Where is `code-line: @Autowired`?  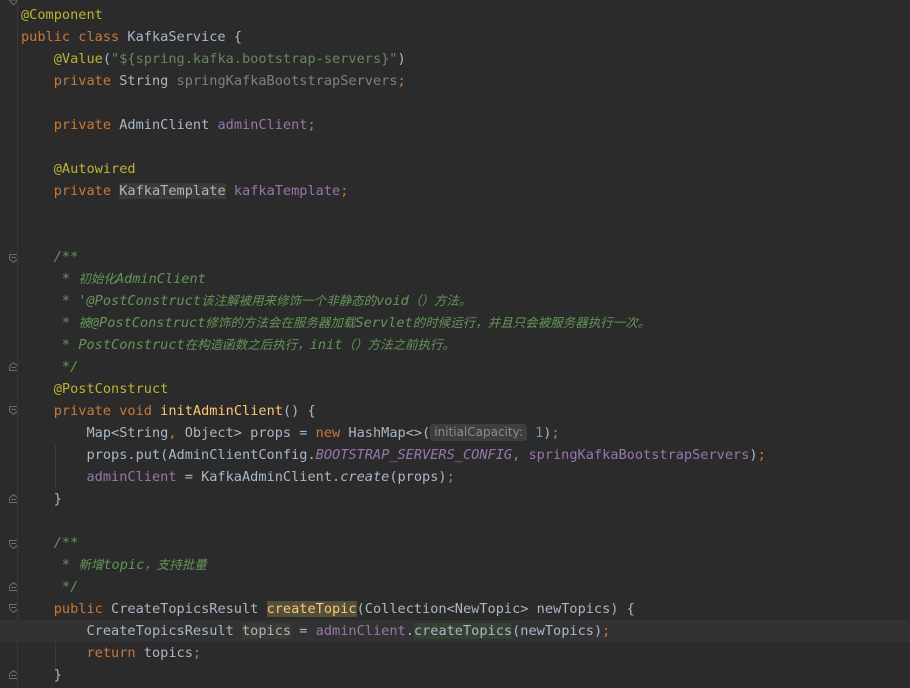 code-line: @Autowired is located at coordinates (94, 169).